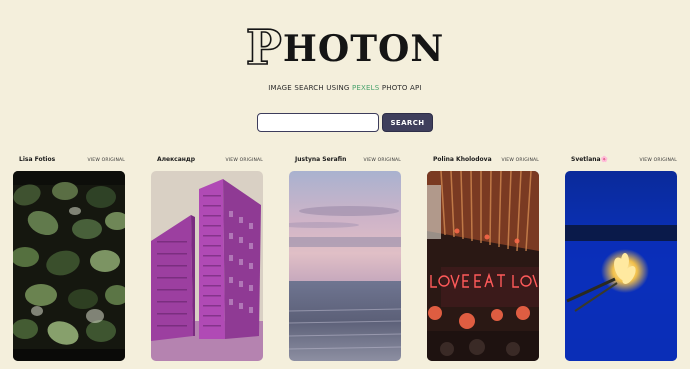 This screenshot has width=690, height=369. I want to click on photographer-name: Polina Kholodova, so click(462, 159).